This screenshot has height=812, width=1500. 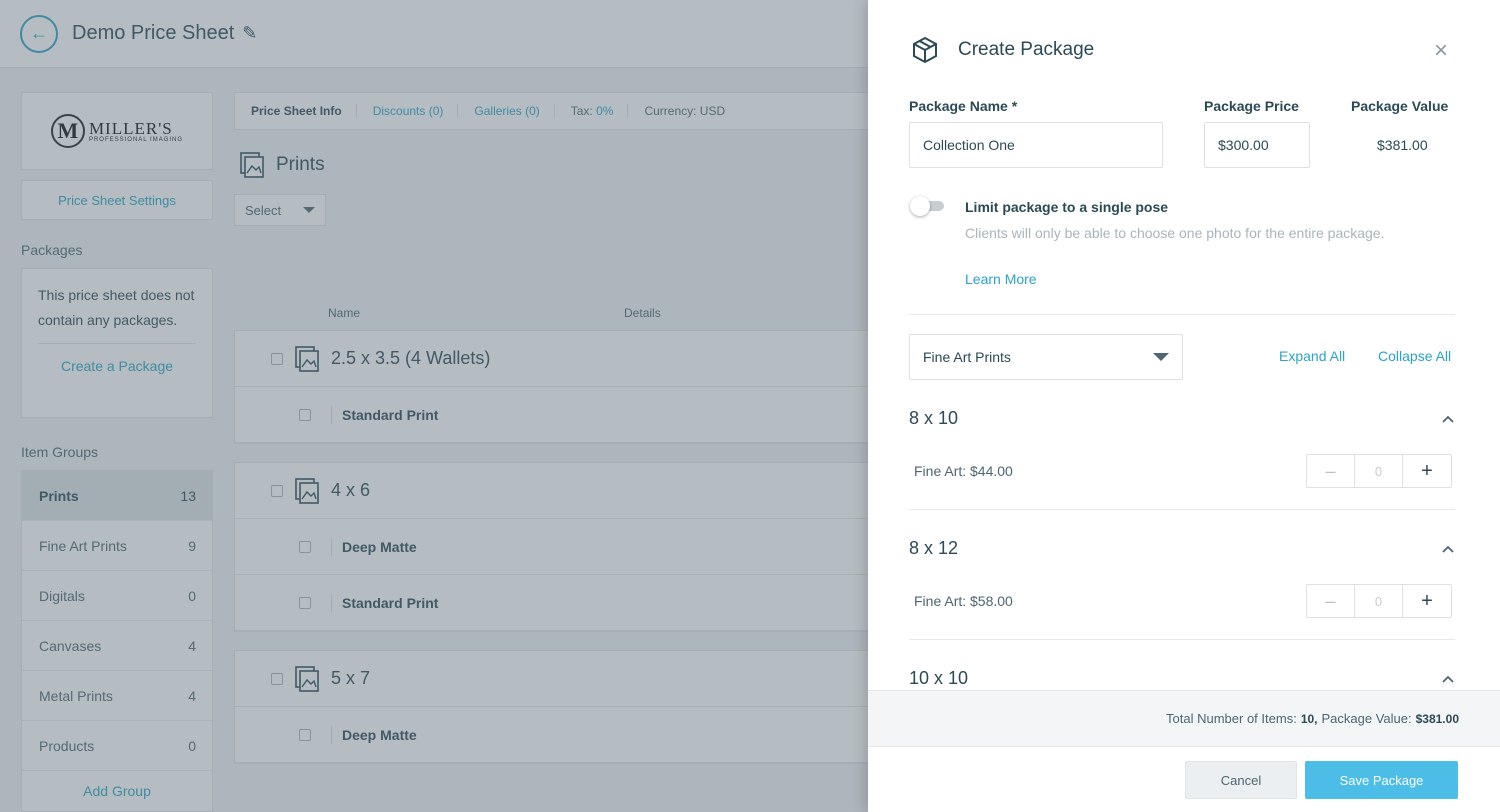 I want to click on size-heading: 10 x 10, so click(x=938, y=678).